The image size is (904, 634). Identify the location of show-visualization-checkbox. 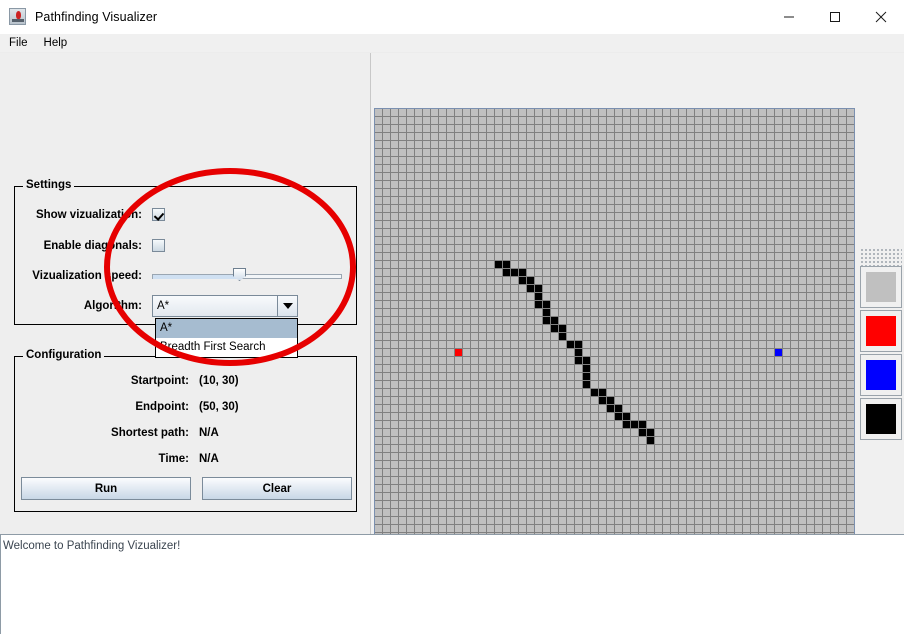
(158, 214).